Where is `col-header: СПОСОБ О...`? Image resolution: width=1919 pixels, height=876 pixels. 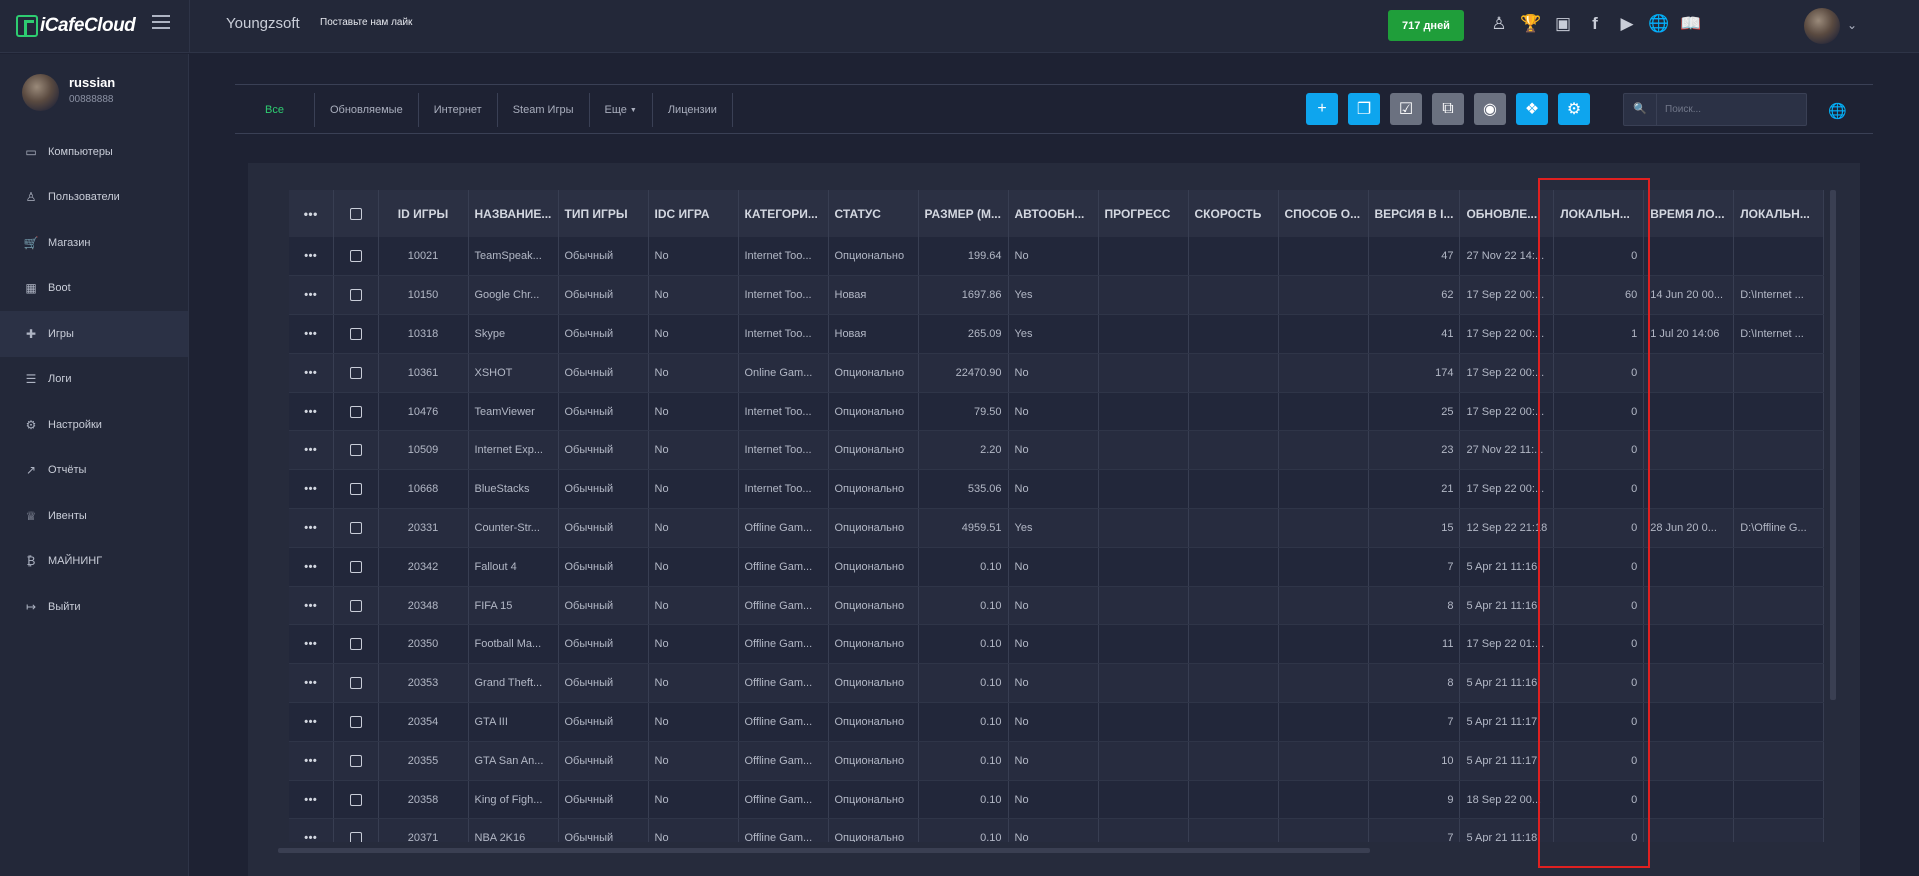 col-header: СПОСОБ О... is located at coordinates (1323, 213).